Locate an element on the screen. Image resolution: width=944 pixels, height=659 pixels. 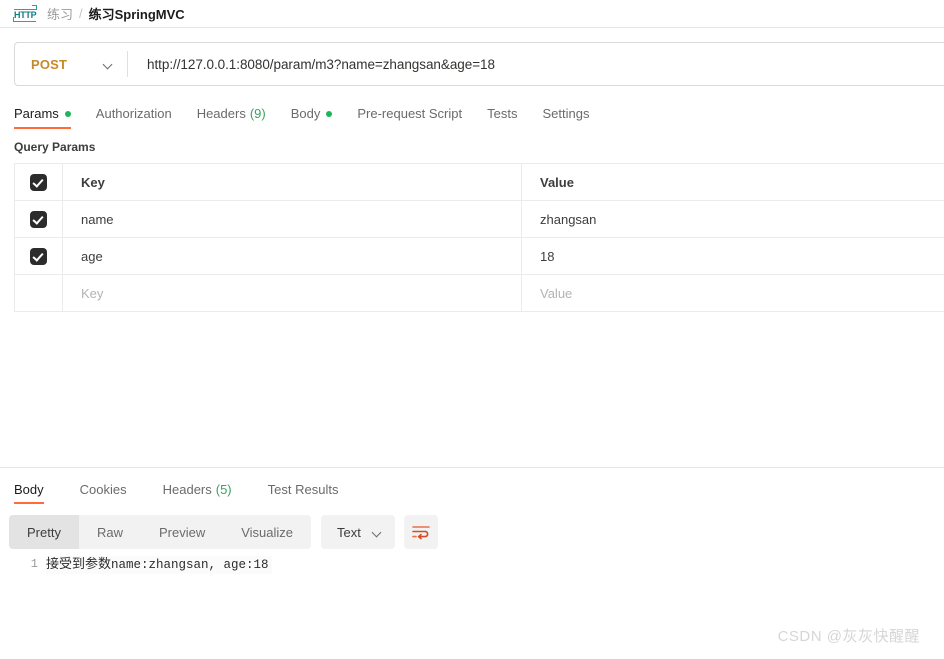
param-value-input-empty: Value is located at coordinates (733, 293).